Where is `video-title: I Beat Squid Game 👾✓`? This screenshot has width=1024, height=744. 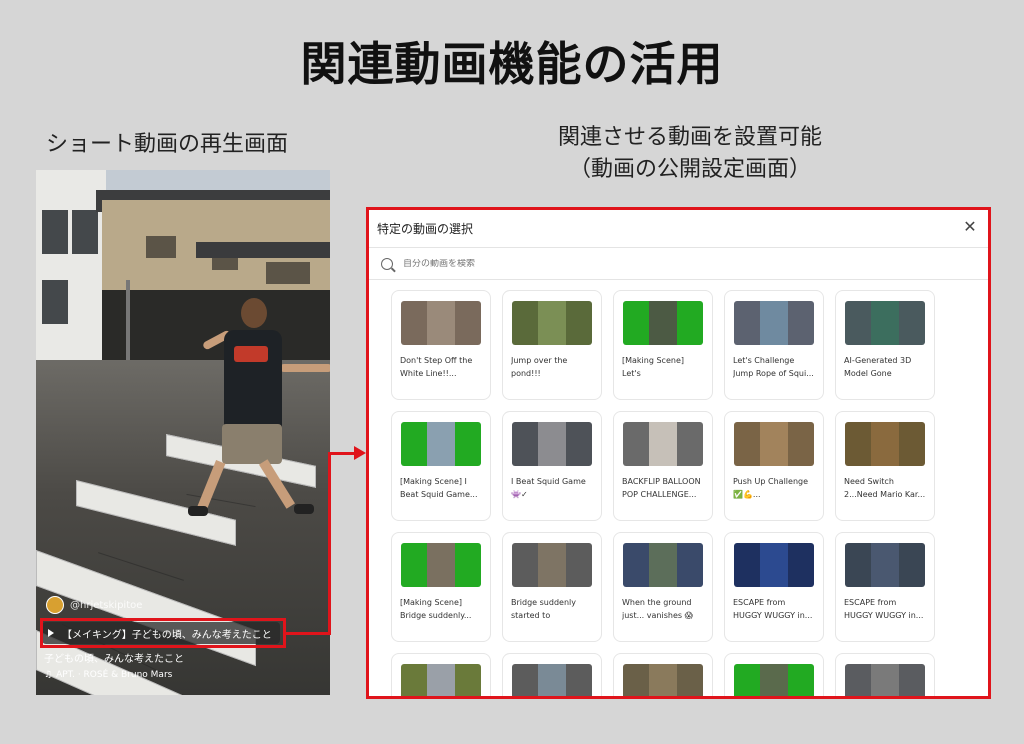
video-title: I Beat Squid Game 👾✓ is located at coordinates (548, 488).